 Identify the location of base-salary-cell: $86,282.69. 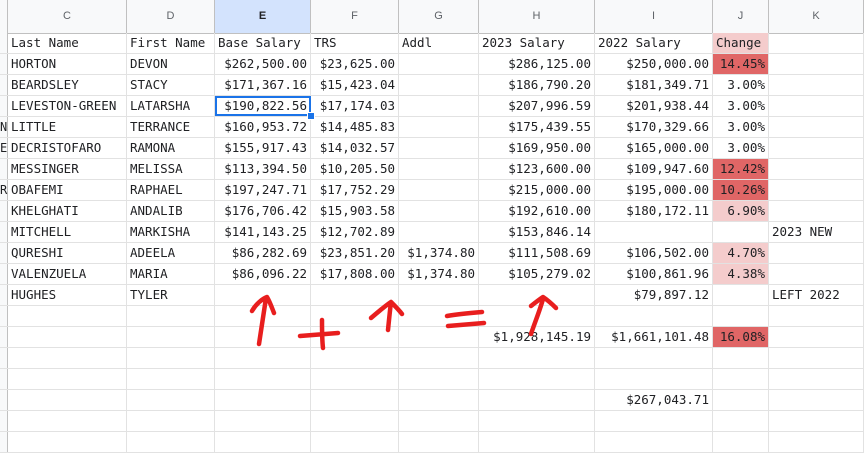
(263, 253).